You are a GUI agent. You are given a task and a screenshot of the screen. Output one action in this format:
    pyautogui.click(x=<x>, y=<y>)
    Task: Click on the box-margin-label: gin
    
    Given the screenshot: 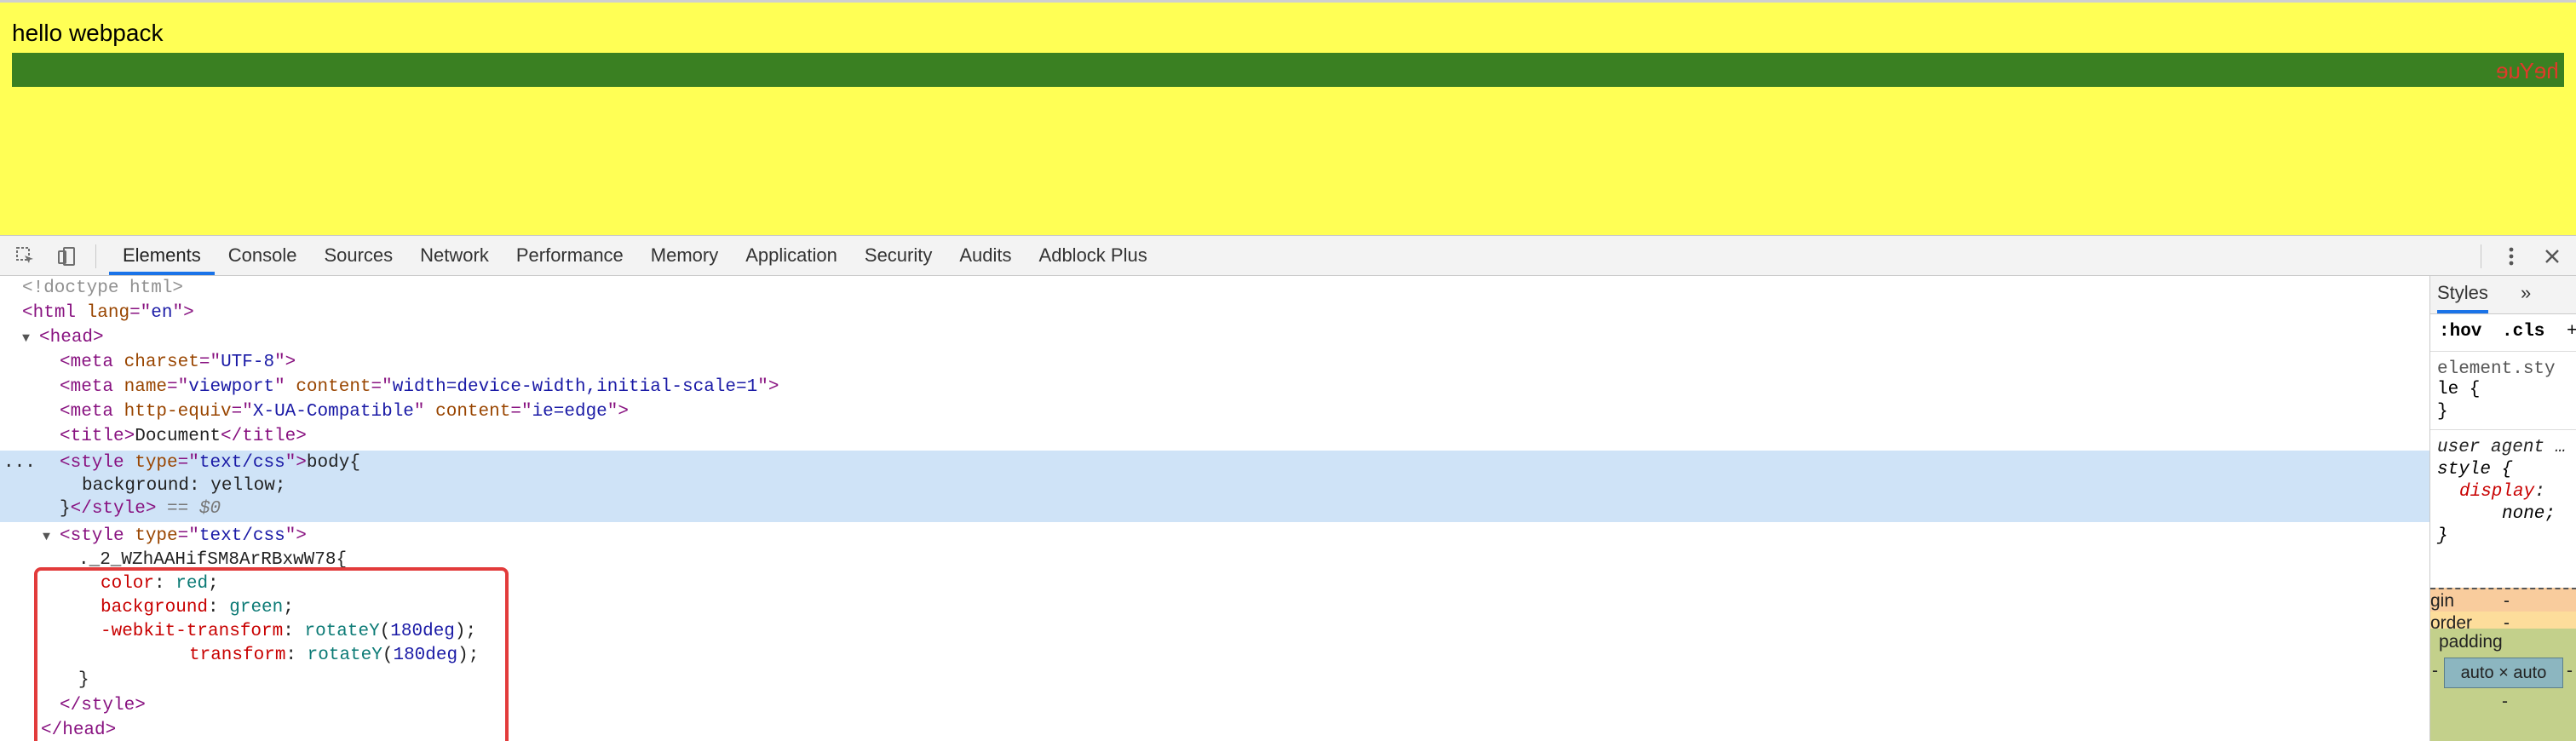 What is the action you would take?
    pyautogui.click(x=2443, y=601)
    